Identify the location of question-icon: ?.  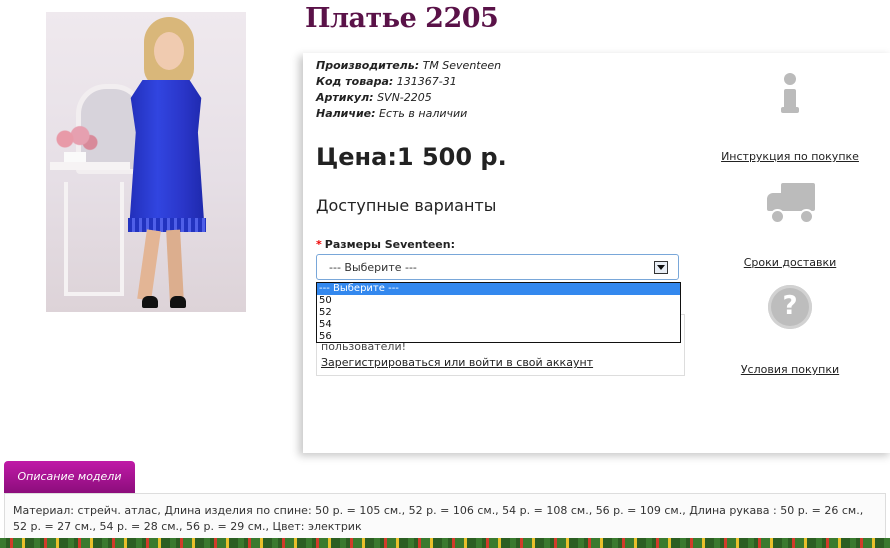
(790, 307).